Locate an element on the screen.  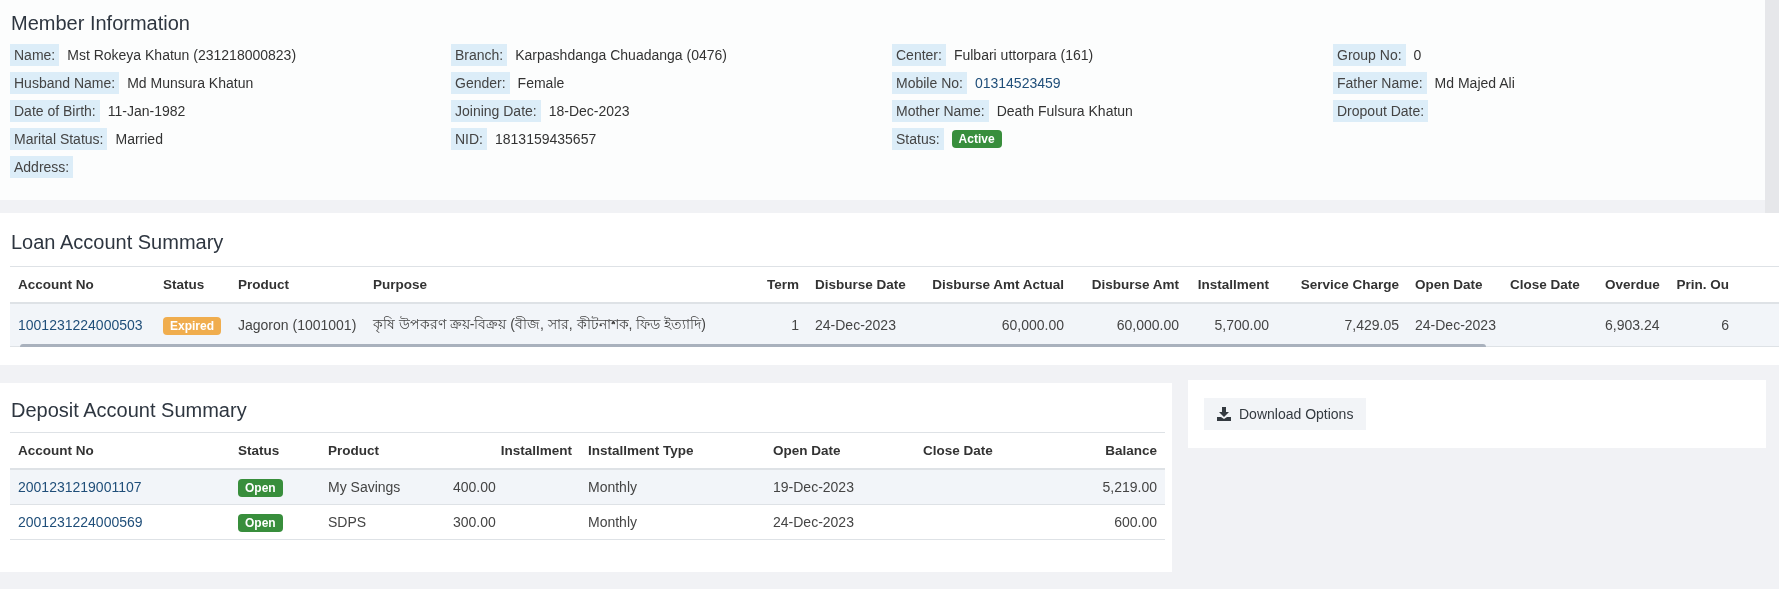
field-value: 0 is located at coordinates (1417, 55).